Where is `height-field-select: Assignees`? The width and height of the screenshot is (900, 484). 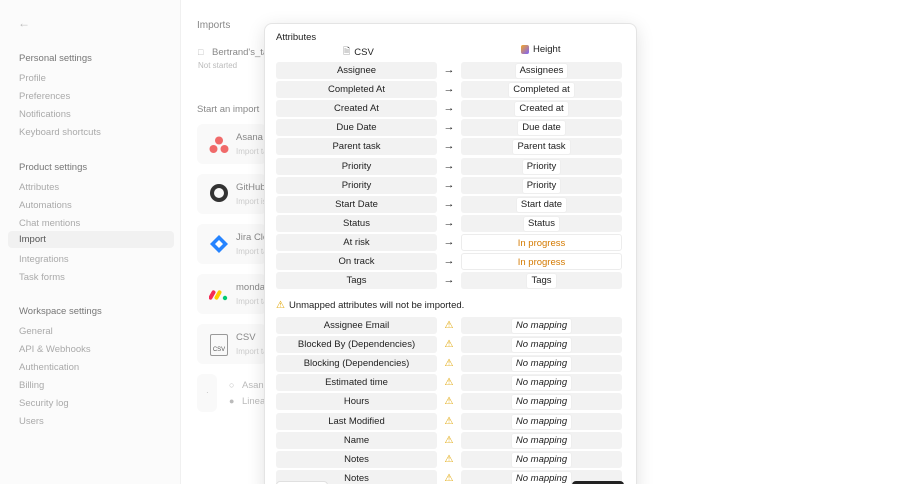
height-field-select: Assignees is located at coordinates (541, 70).